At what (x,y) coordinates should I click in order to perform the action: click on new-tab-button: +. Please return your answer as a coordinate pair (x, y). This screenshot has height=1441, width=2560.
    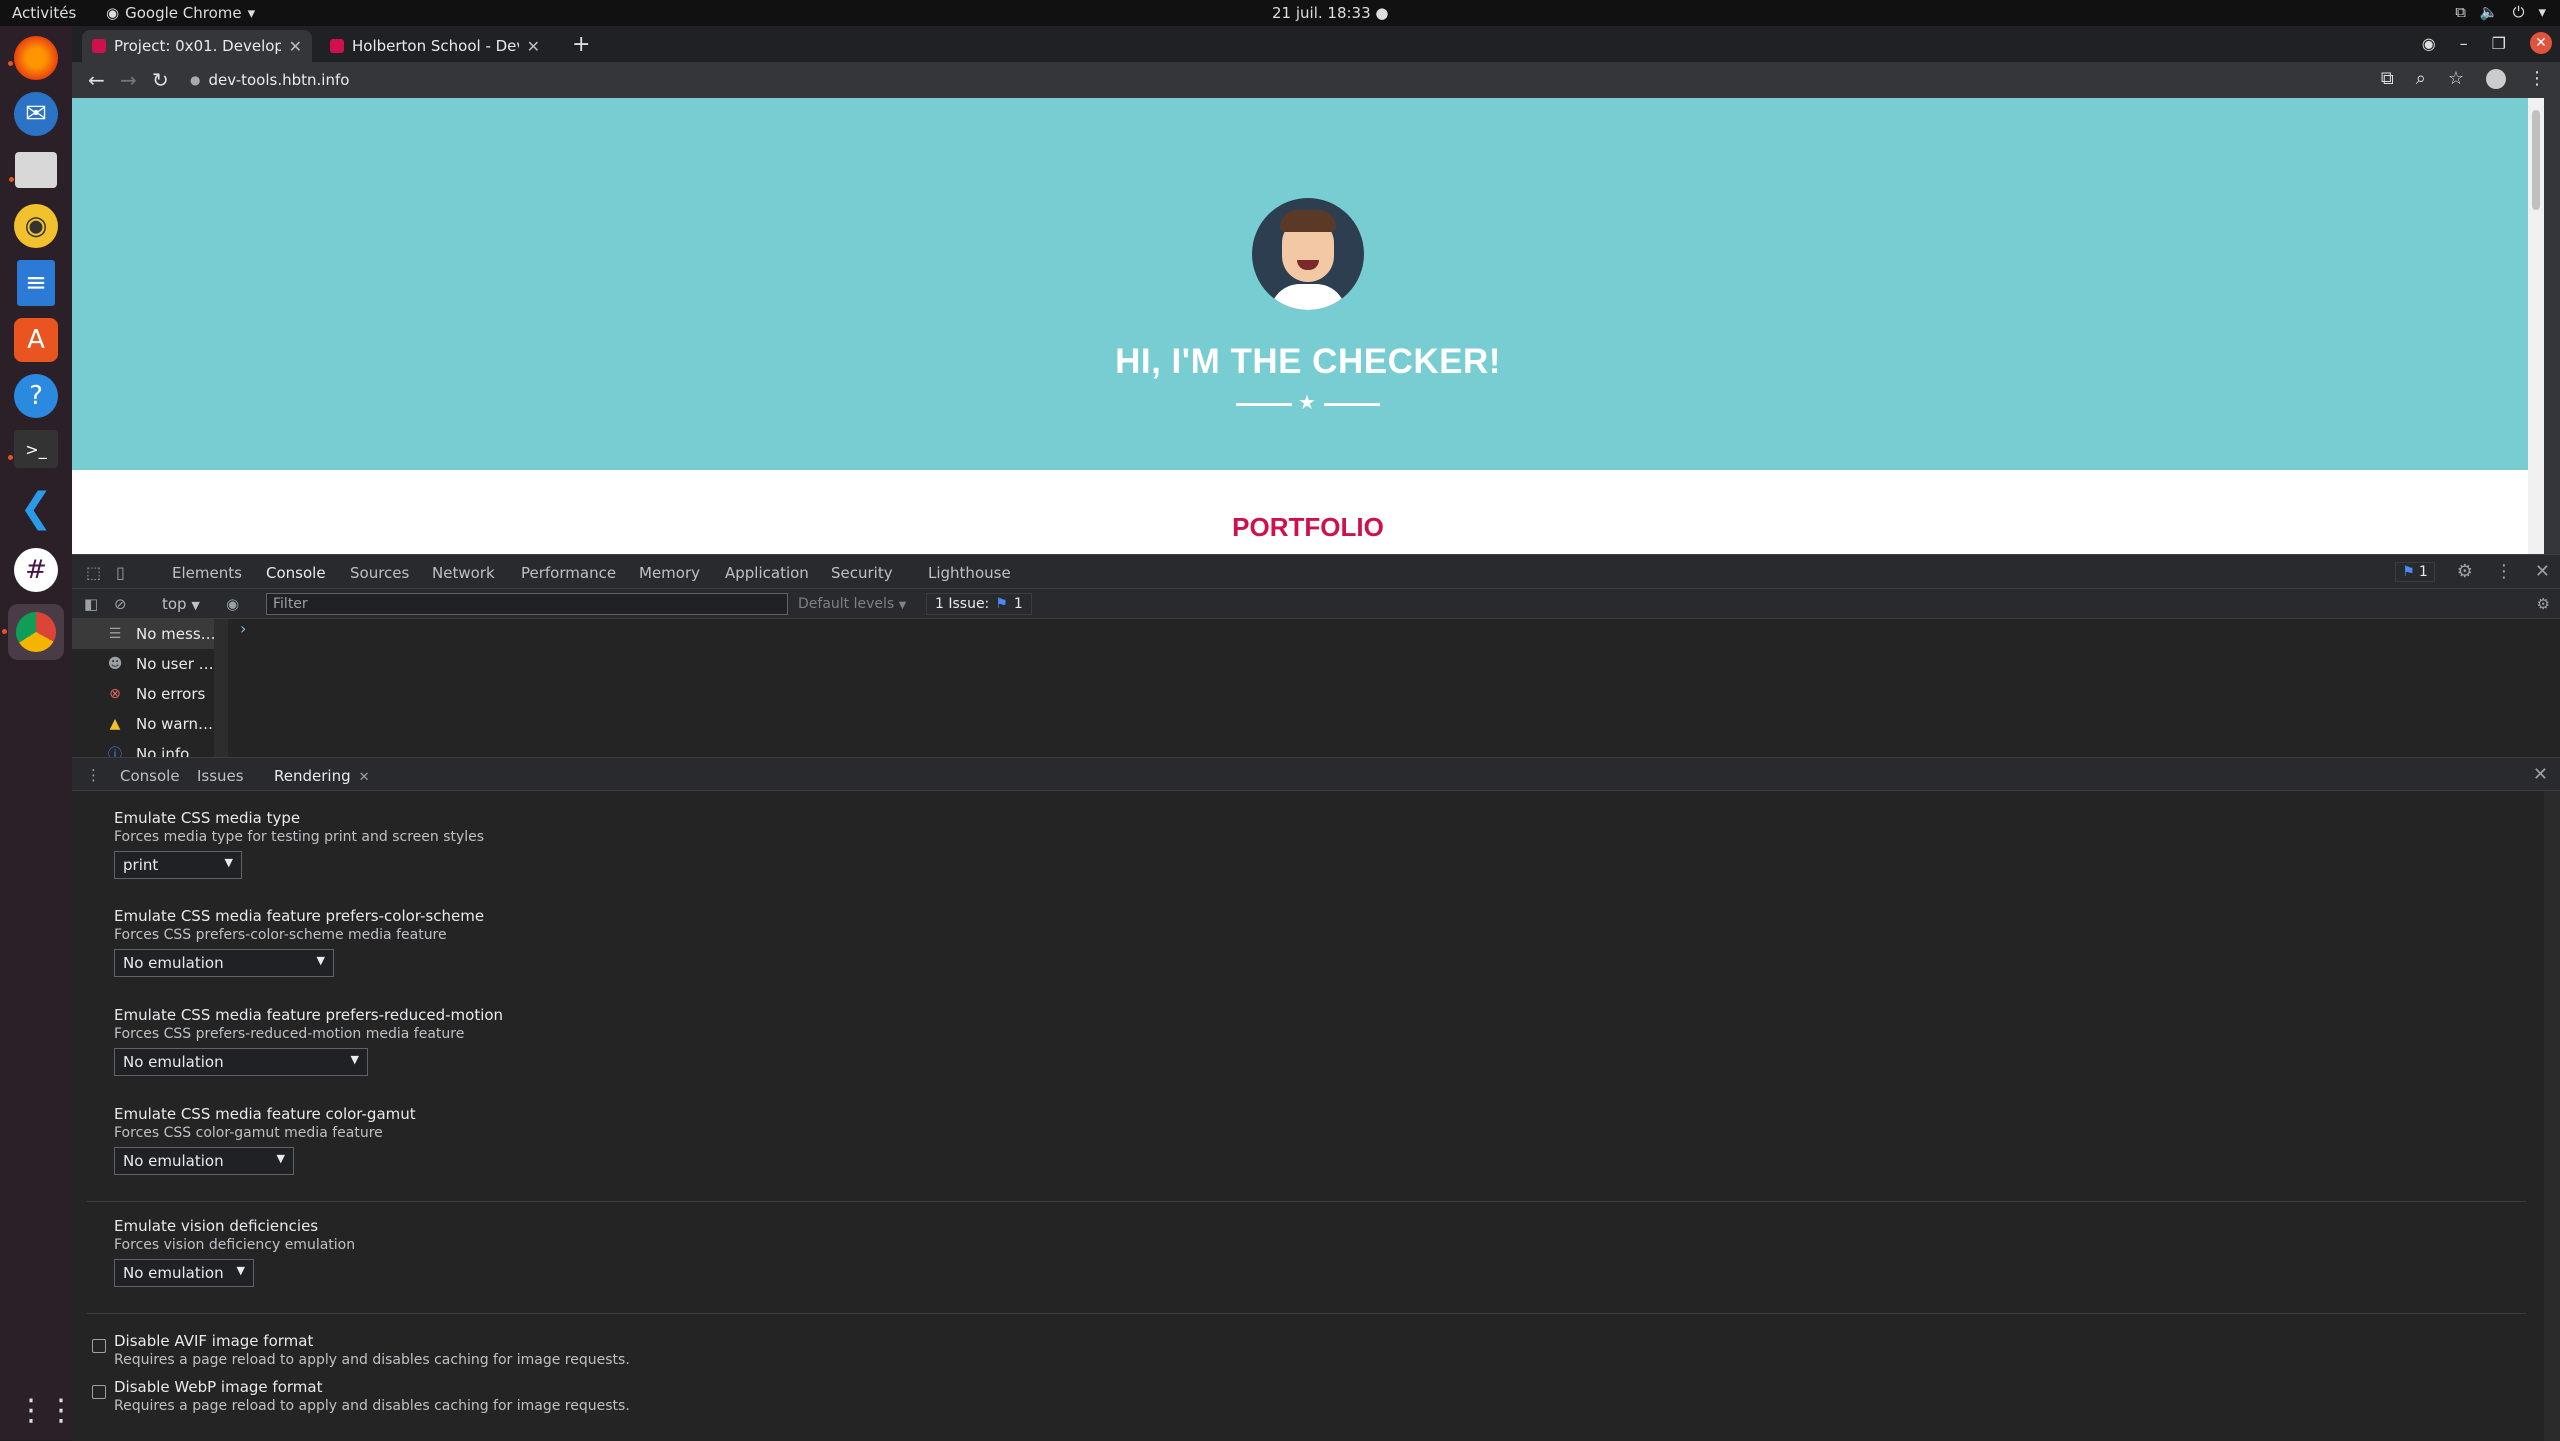
    Looking at the image, I should click on (581, 44).